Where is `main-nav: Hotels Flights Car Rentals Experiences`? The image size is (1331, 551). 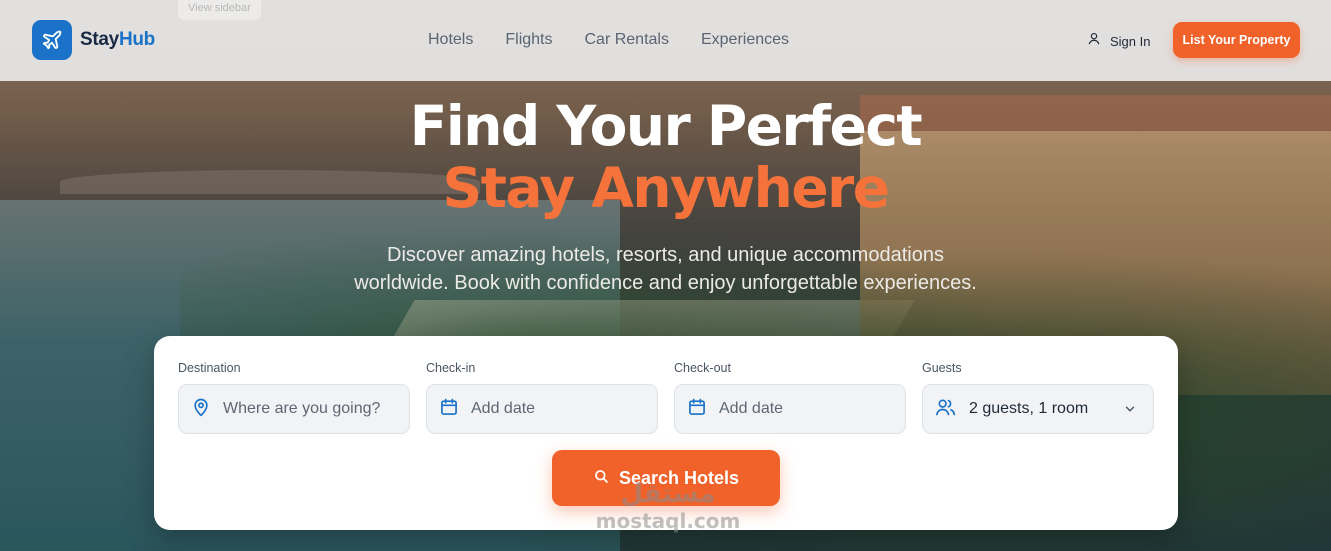 main-nav: Hotels Flights Car Rentals Experiences is located at coordinates (608, 40).